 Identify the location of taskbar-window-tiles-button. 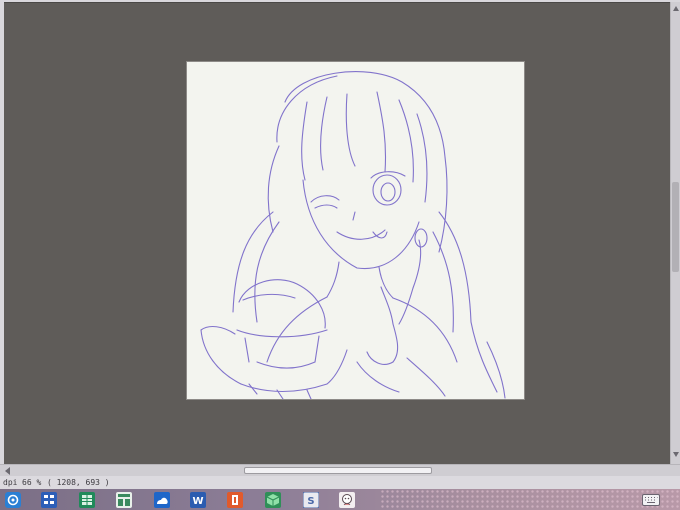
(123, 499).